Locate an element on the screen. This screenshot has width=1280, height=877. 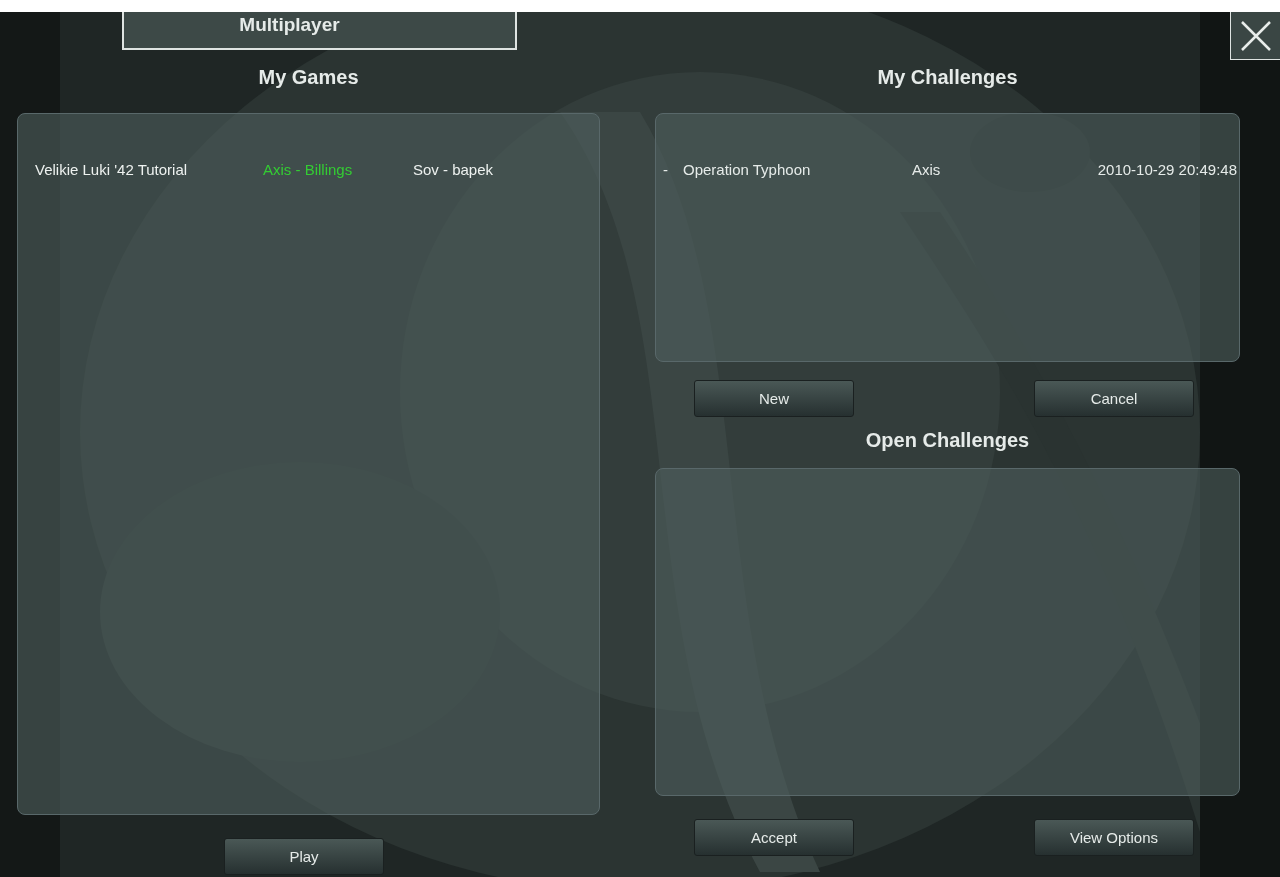
close-button is located at coordinates (1255, 36).